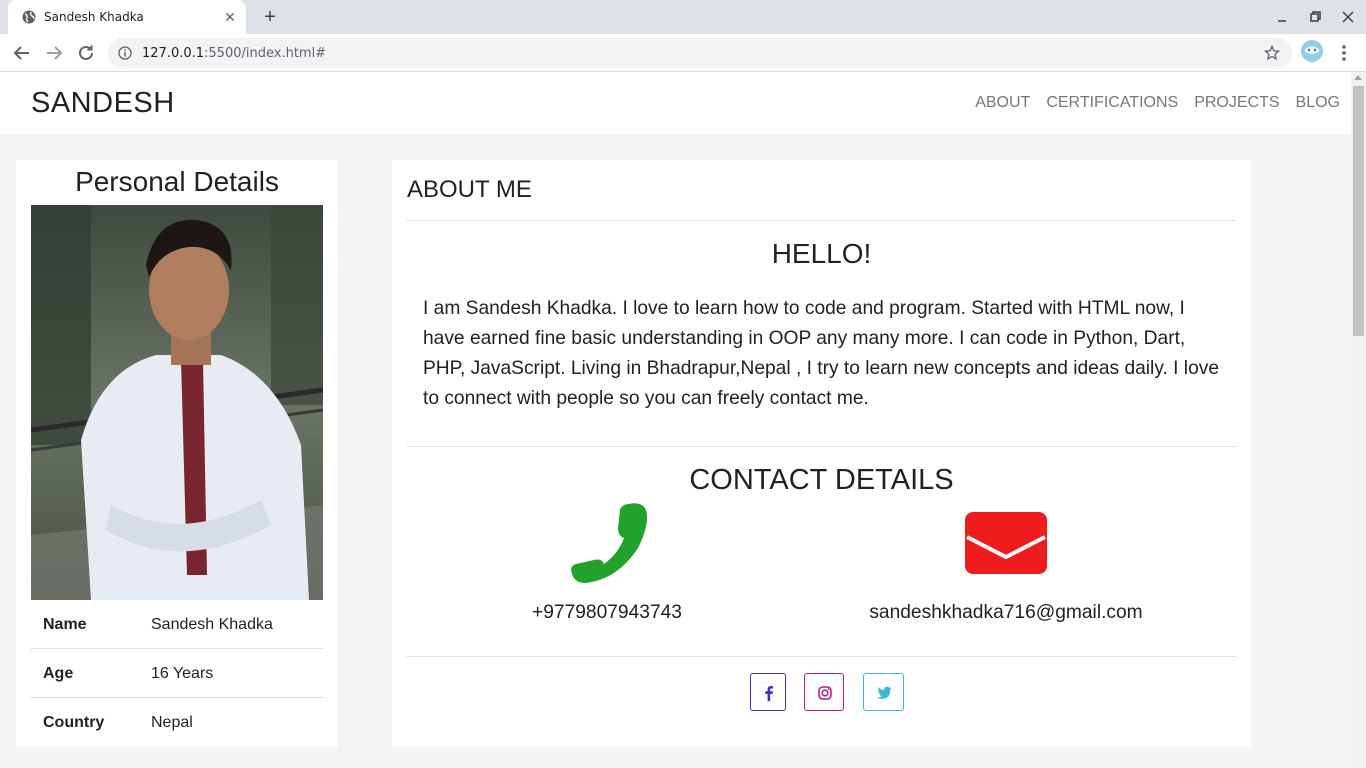 The width and height of the screenshot is (1366, 768). I want to click on phone-icon, so click(609, 543).